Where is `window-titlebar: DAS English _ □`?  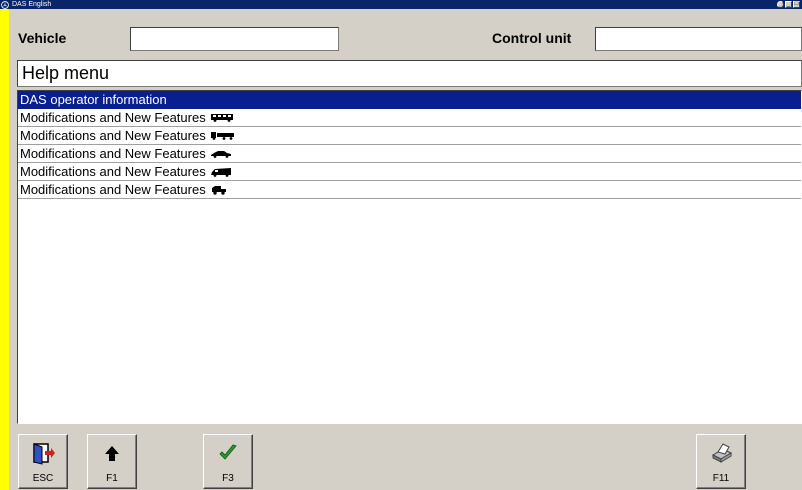
window-titlebar: DAS English _ □ is located at coordinates (401, 4).